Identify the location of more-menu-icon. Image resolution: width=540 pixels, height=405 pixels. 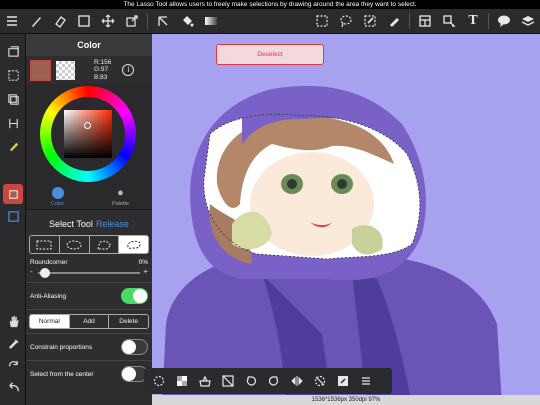
(365, 381).